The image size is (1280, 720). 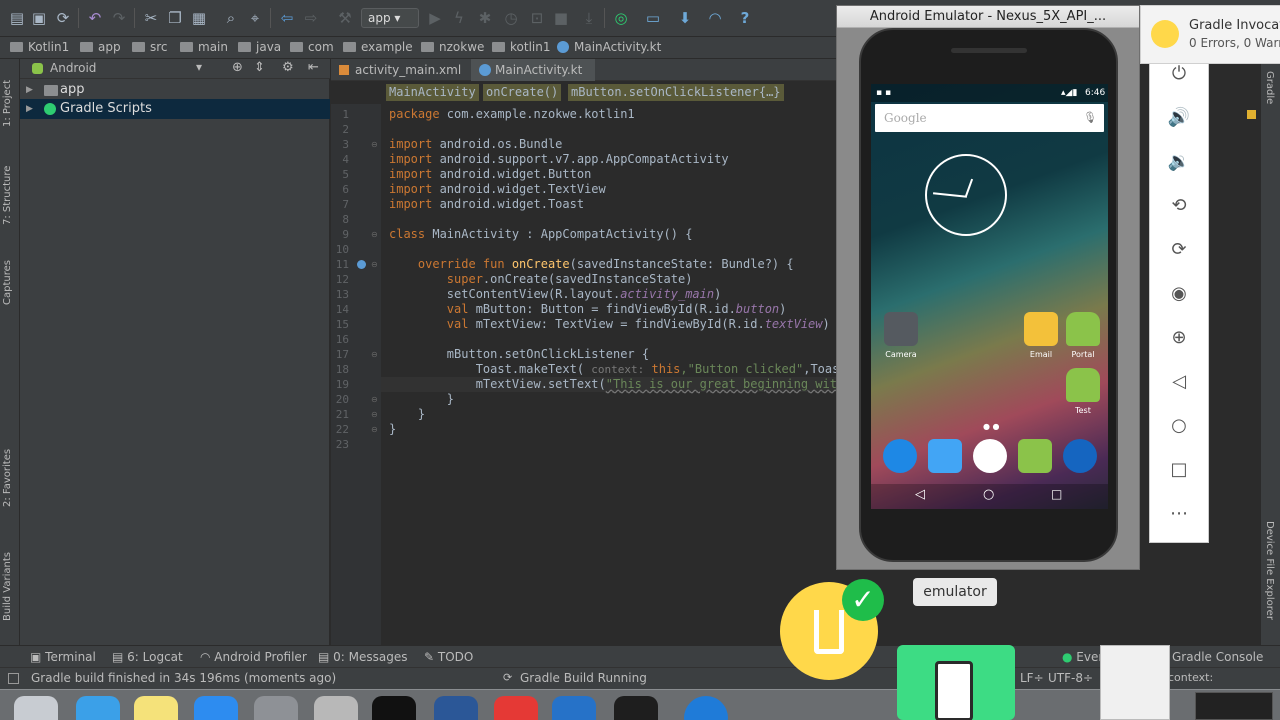 What do you see at coordinates (583, 678) in the screenshot?
I see `background-task: Gradle Build Running` at bounding box center [583, 678].